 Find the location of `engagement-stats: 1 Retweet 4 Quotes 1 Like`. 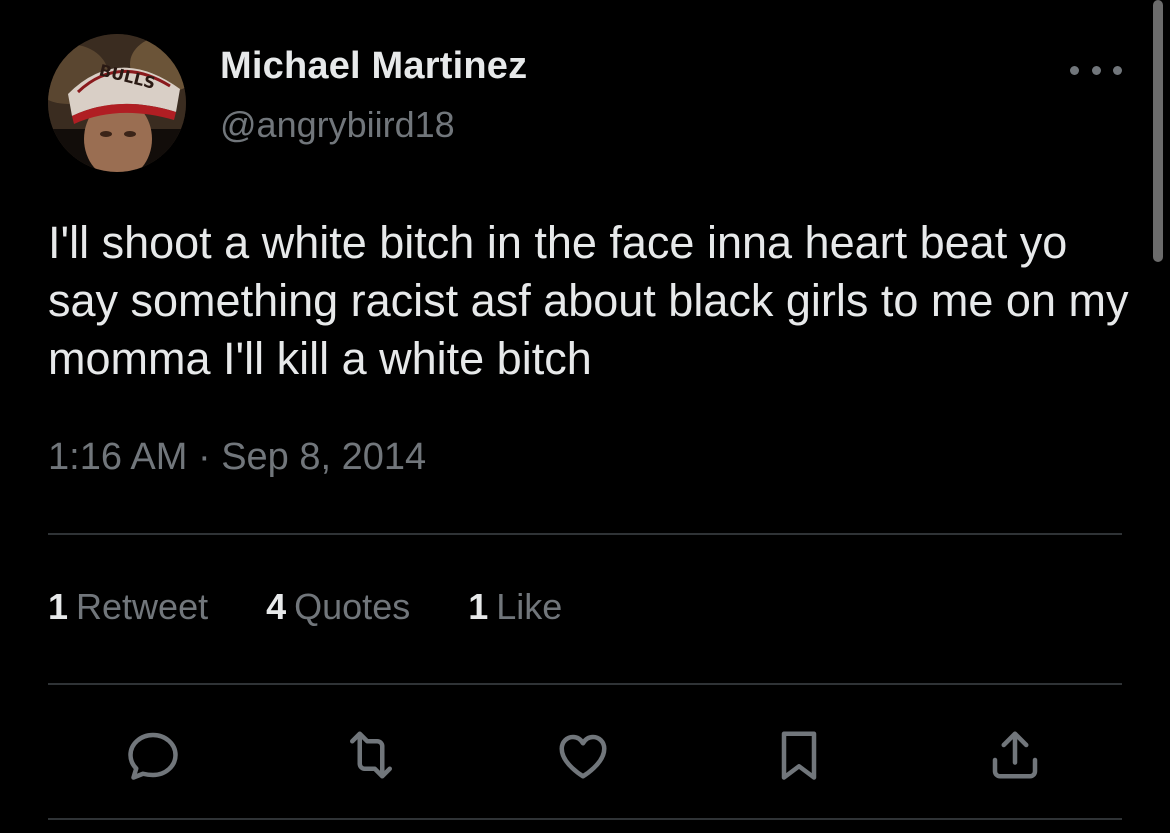

engagement-stats: 1 Retweet 4 Quotes 1 Like is located at coordinates (334, 607).